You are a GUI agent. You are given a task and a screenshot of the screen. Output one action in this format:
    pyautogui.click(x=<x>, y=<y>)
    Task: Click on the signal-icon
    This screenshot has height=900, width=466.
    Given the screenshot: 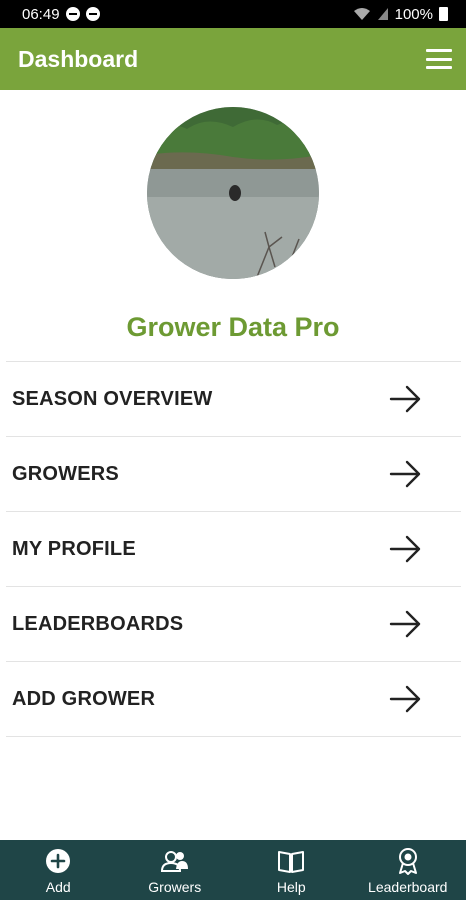 What is the action you would take?
    pyautogui.click(x=382, y=14)
    